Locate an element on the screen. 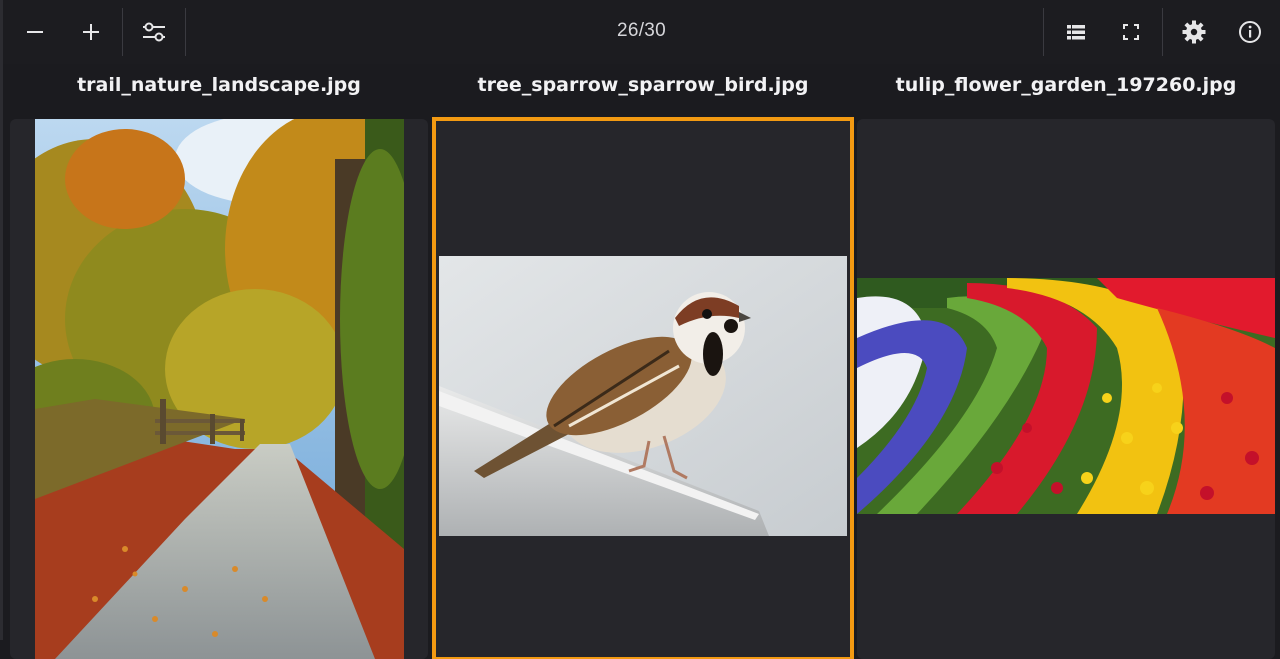 The height and width of the screenshot is (659, 1280). gear-icon is located at coordinates (1194, 32).